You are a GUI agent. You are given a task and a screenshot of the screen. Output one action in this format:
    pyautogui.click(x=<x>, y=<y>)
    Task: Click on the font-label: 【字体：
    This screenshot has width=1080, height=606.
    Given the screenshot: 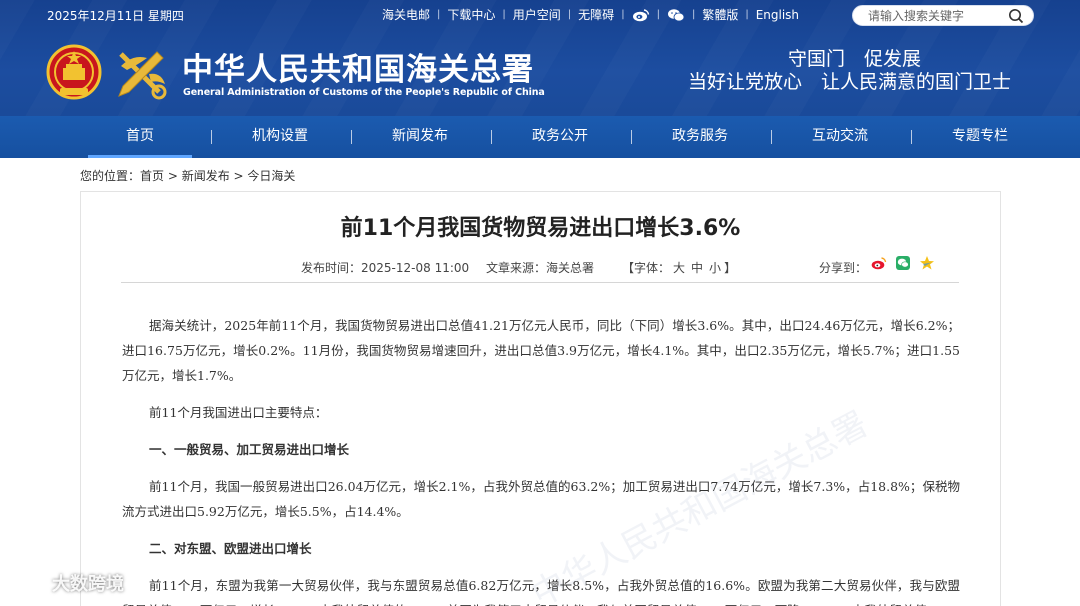 What is the action you would take?
    pyautogui.click(x=646, y=268)
    